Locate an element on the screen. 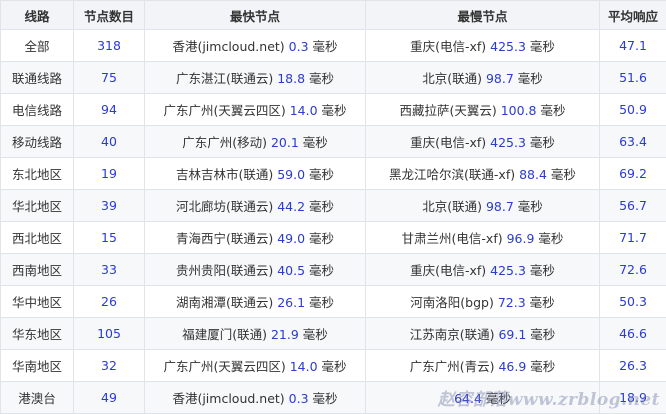  fastest-node-cell: 吉林吉林市(联通) 59.0 毫秒 is located at coordinates (255, 173).